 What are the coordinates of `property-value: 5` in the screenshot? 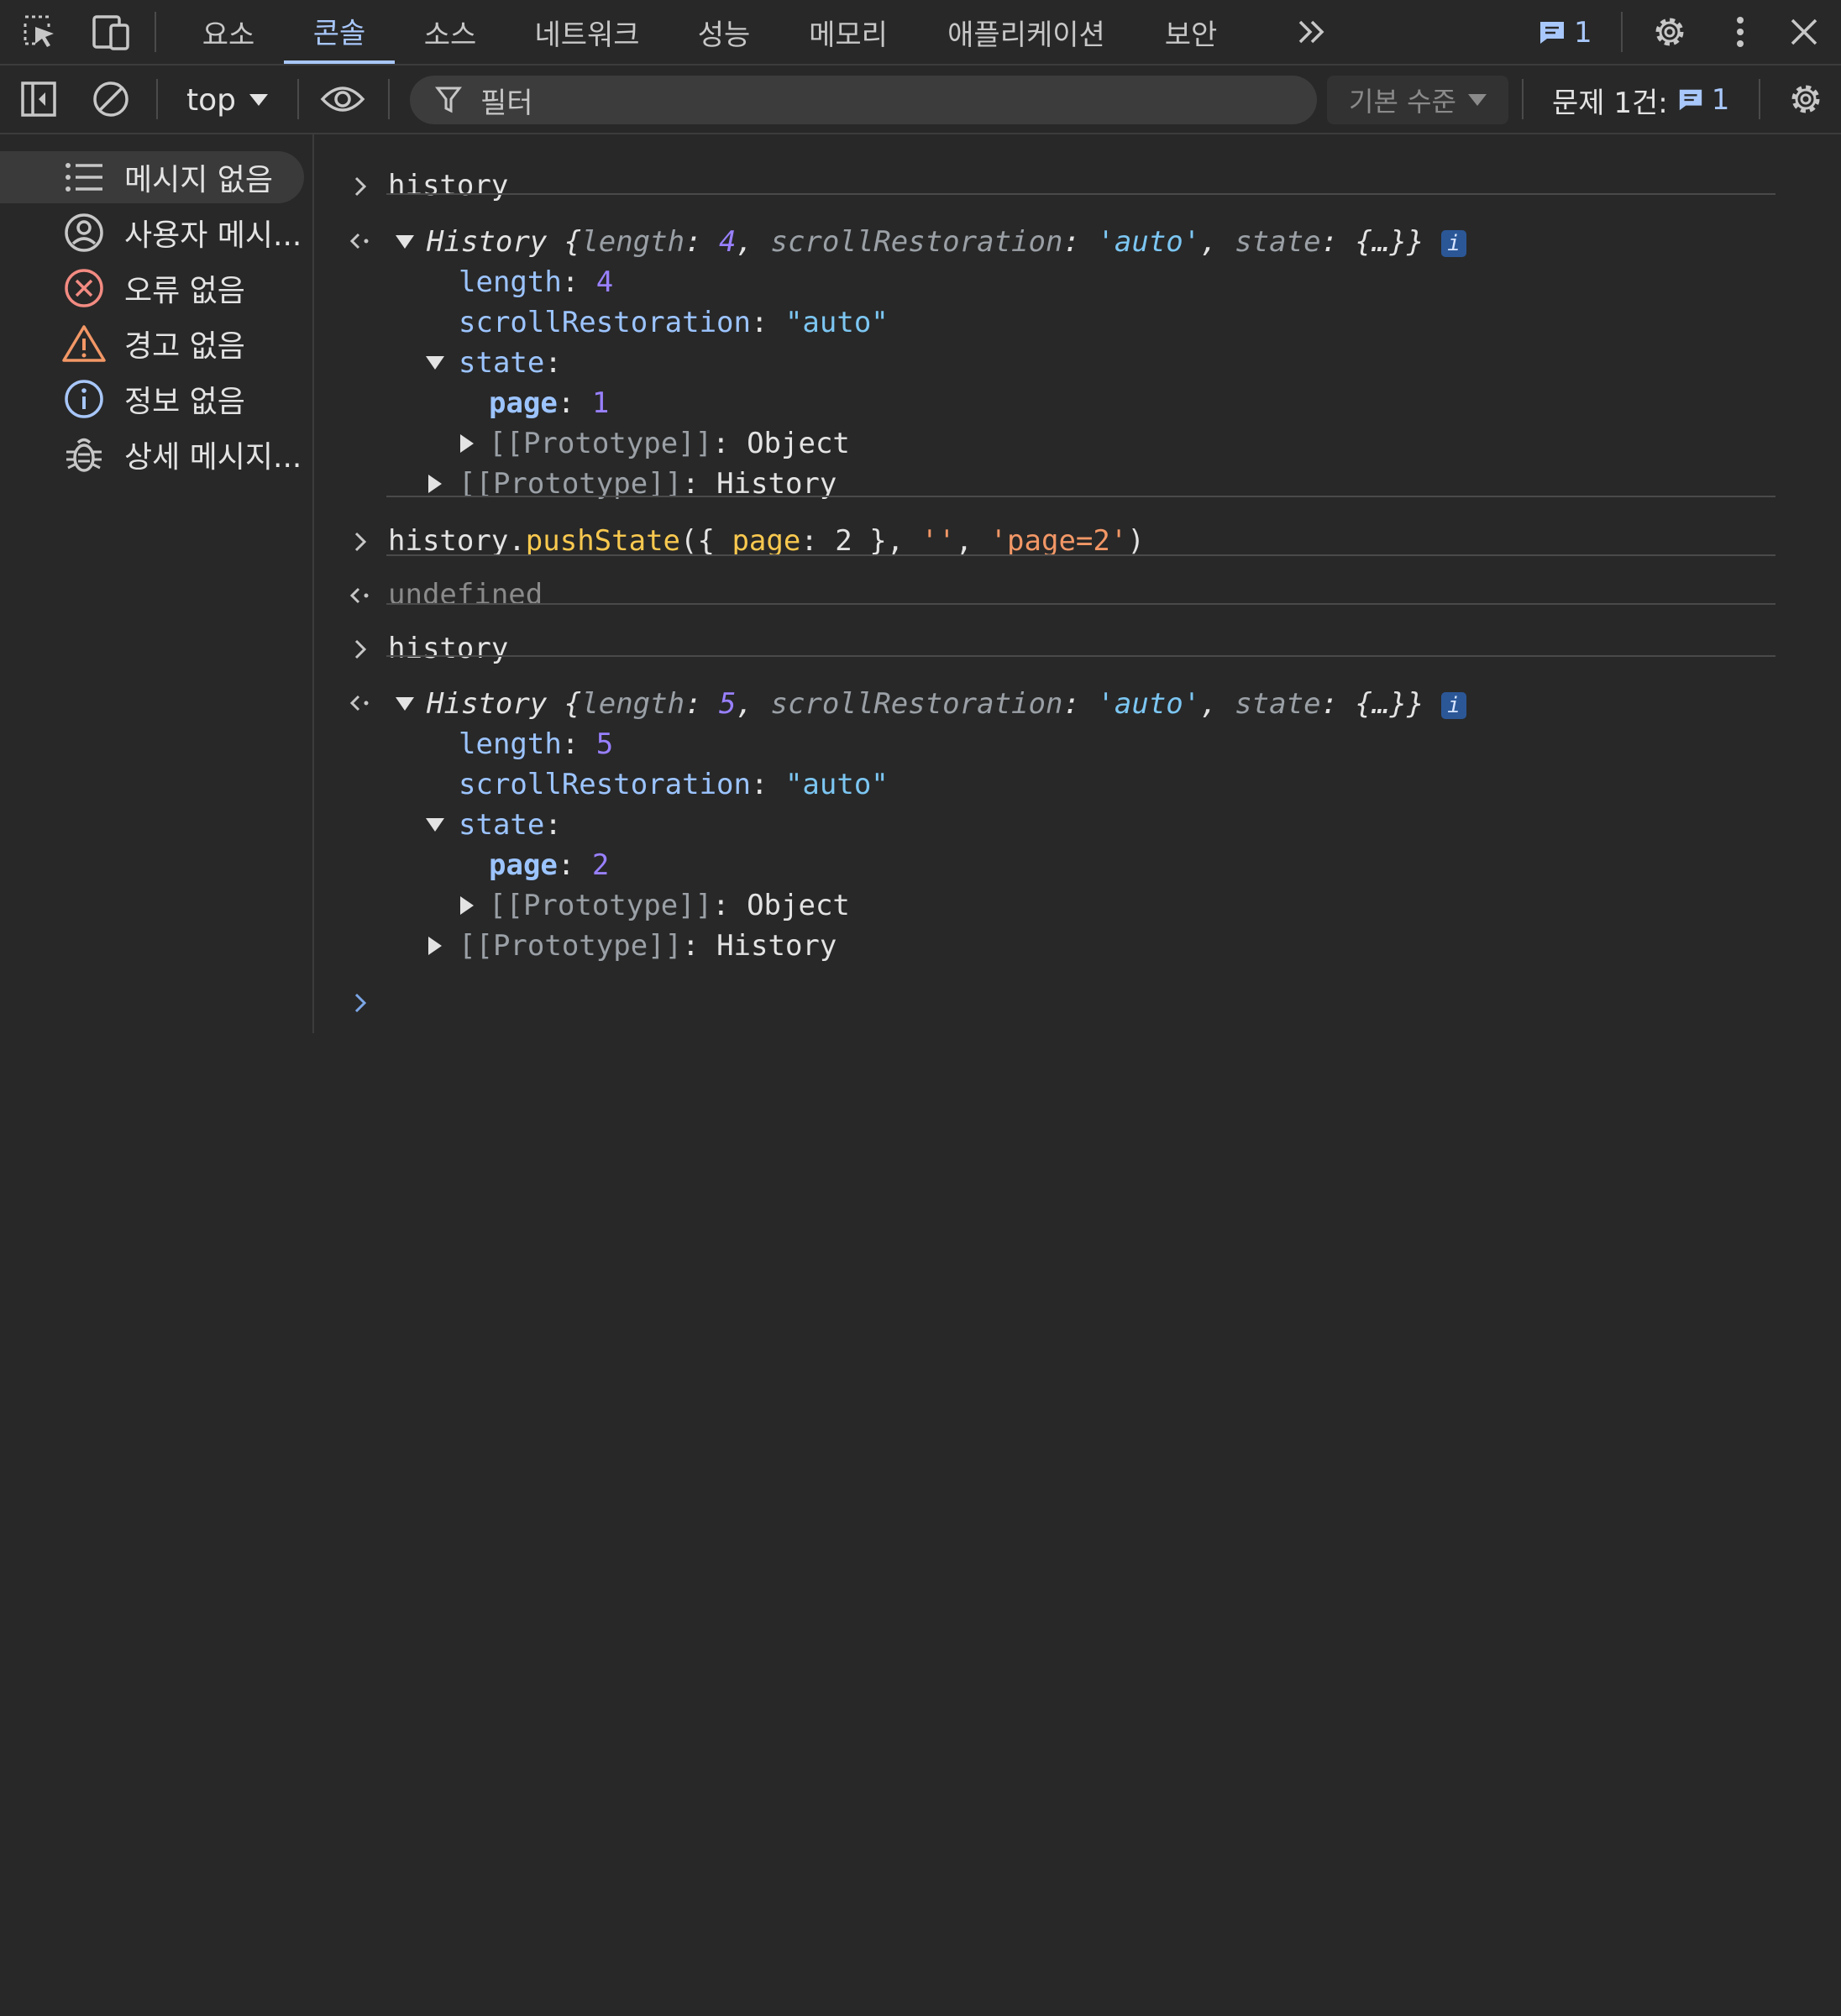 It's located at (604, 744).